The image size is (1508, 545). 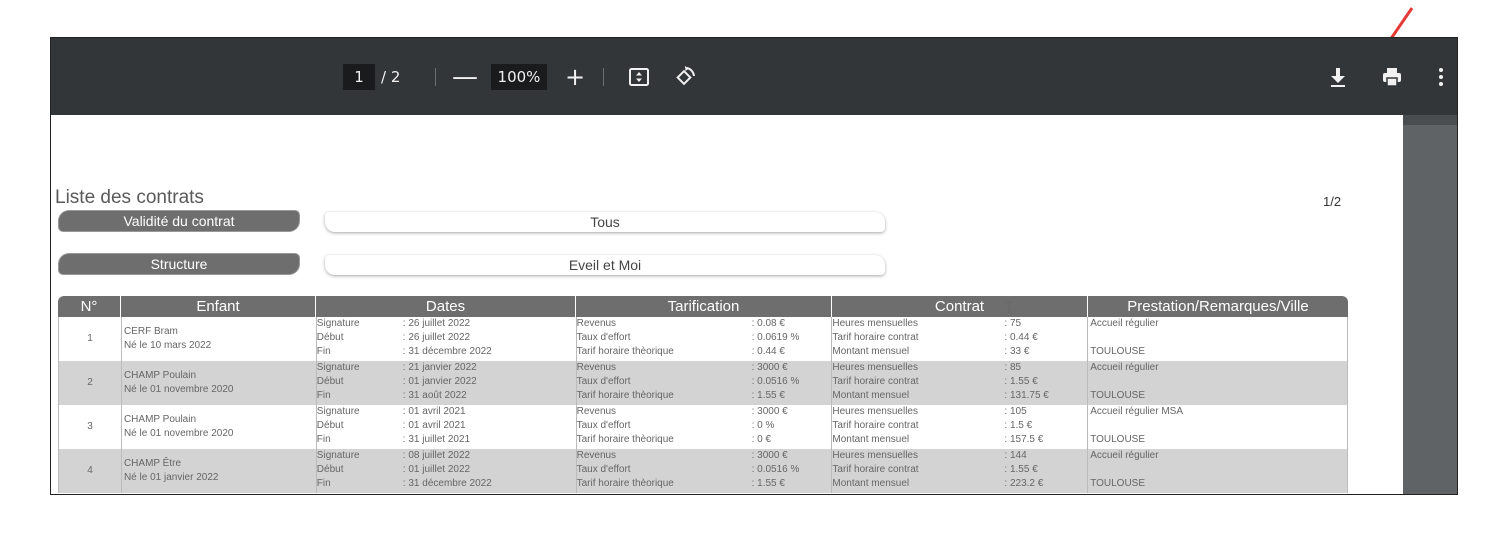 What do you see at coordinates (960, 306) in the screenshot?
I see `col-header-contrat: Contrat` at bounding box center [960, 306].